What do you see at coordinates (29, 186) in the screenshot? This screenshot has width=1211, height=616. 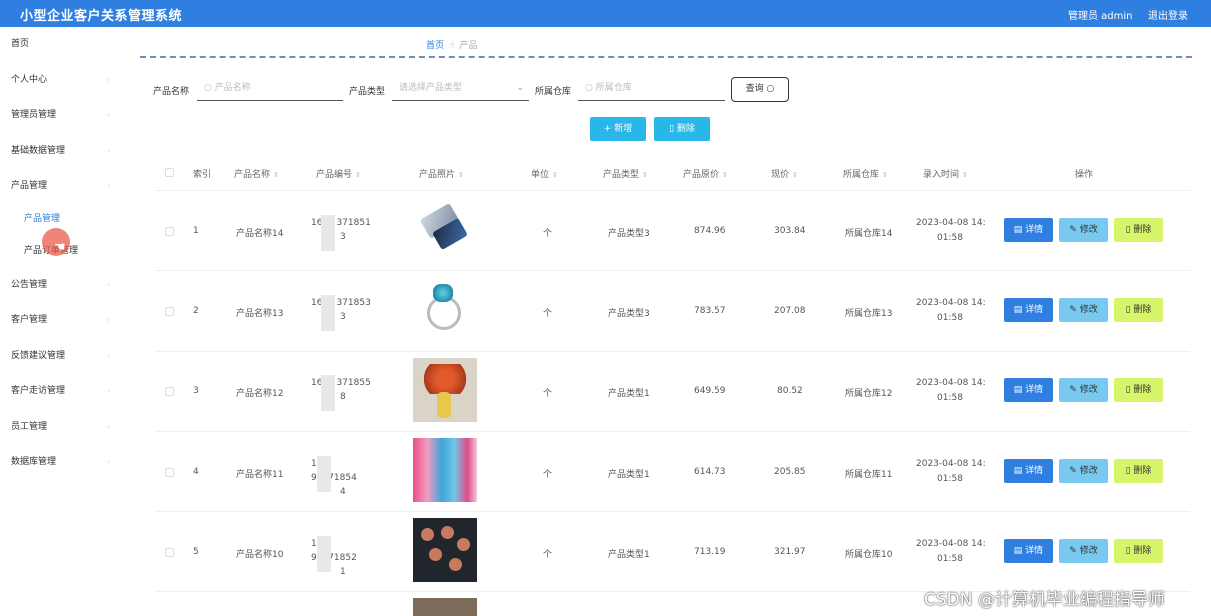 I see `sidebar-item-label: 产品管理` at bounding box center [29, 186].